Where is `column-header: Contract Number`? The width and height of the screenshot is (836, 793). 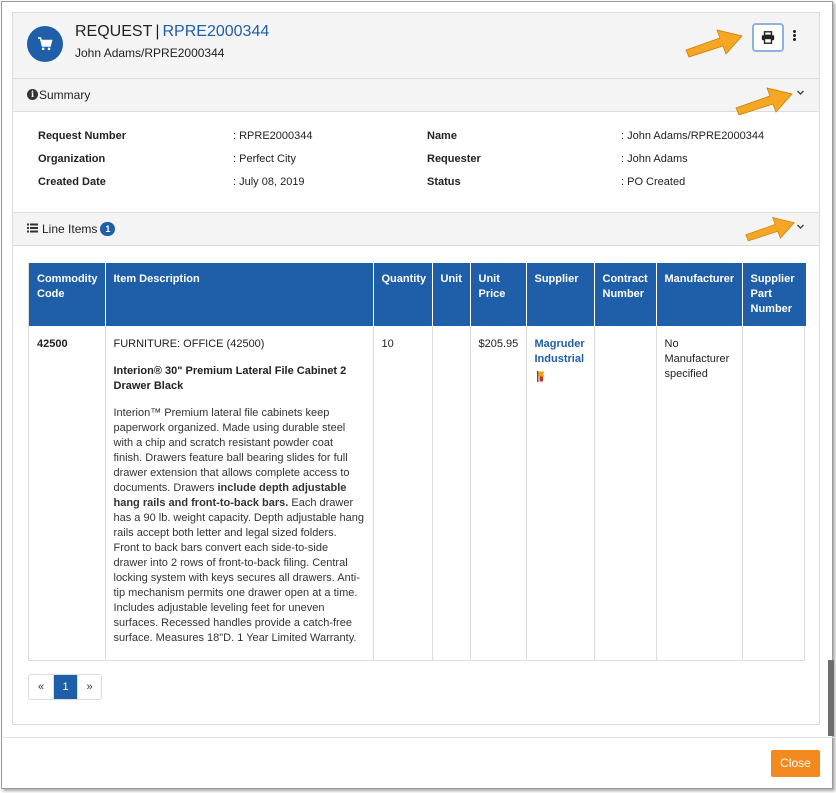 column-header: Contract Number is located at coordinates (625, 294).